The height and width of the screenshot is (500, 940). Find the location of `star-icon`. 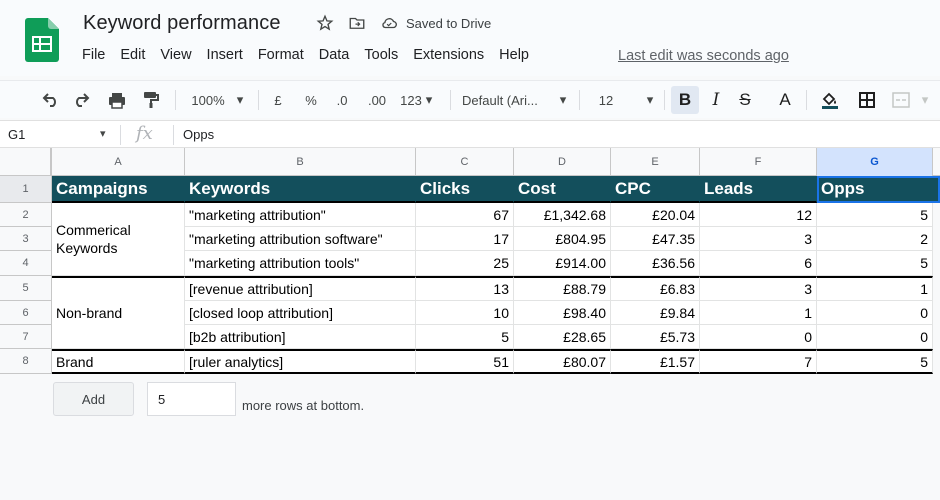

star-icon is located at coordinates (325, 23).